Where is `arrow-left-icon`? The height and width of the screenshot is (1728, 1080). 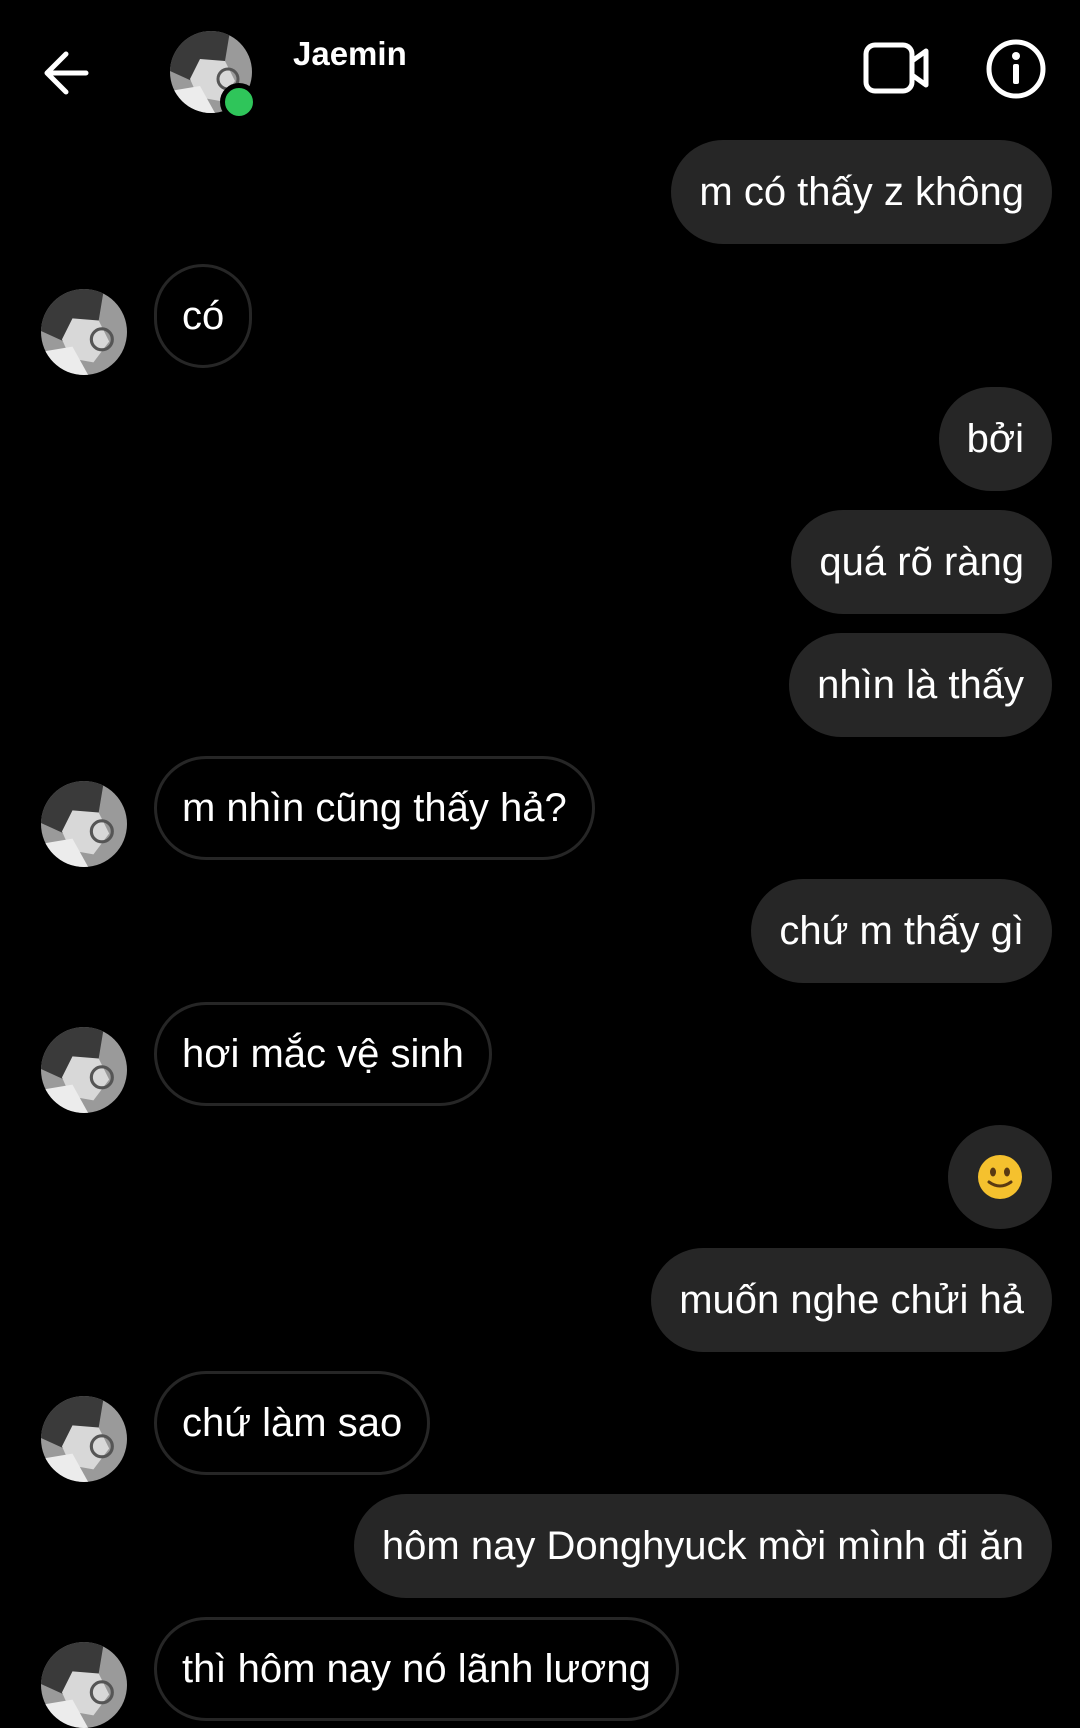
arrow-left-icon is located at coordinates (66, 73).